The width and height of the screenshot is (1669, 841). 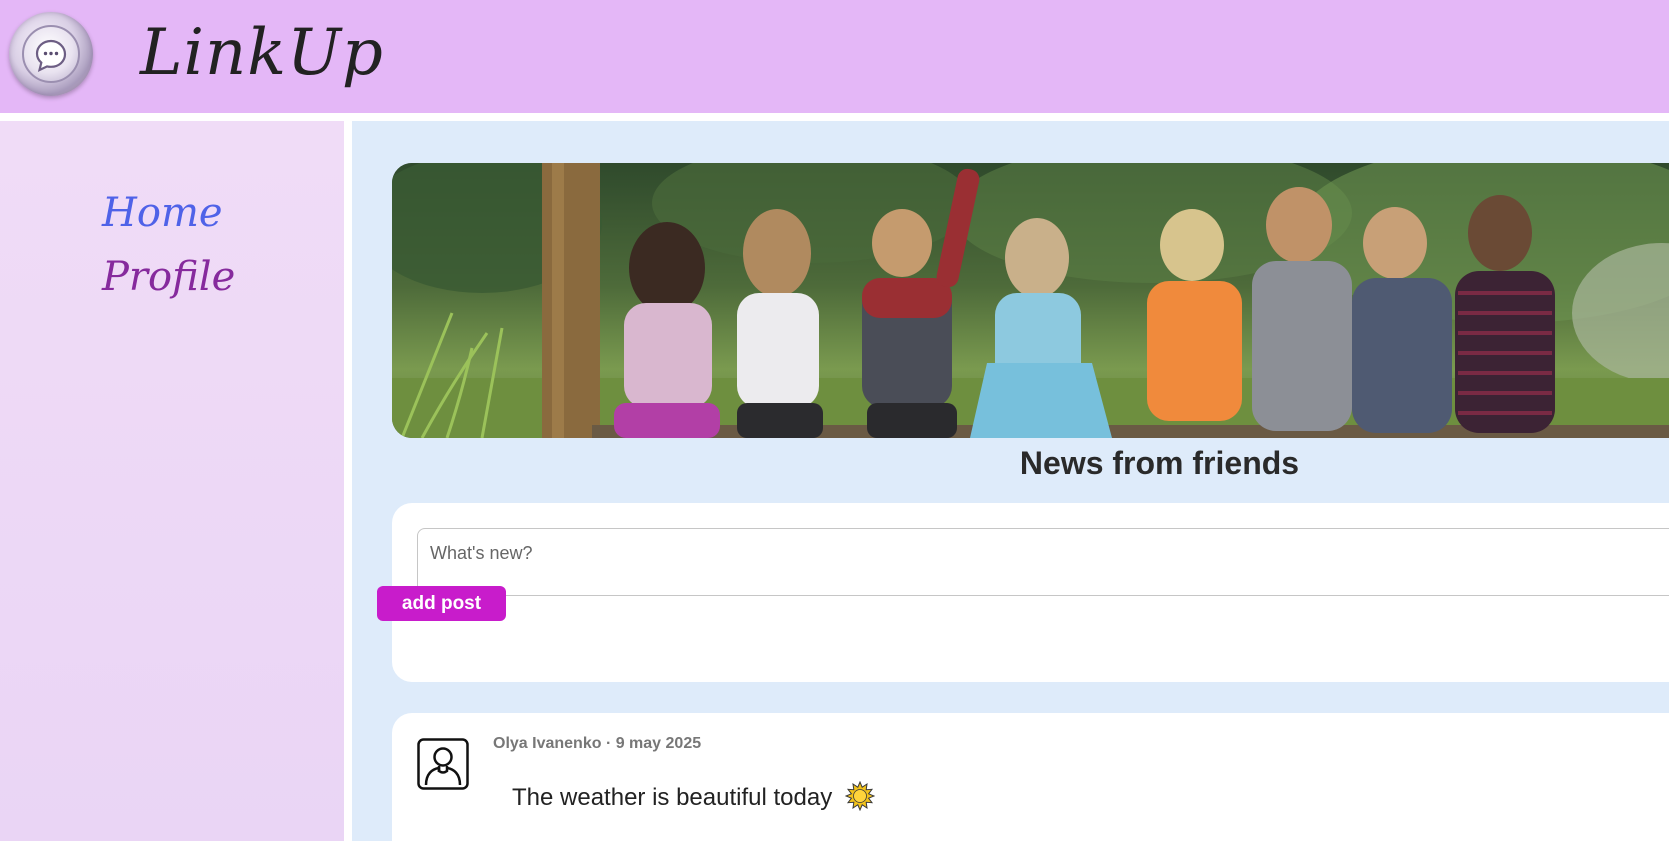 I want to click on post-text: The weather is beautiful today, so click(x=672, y=797).